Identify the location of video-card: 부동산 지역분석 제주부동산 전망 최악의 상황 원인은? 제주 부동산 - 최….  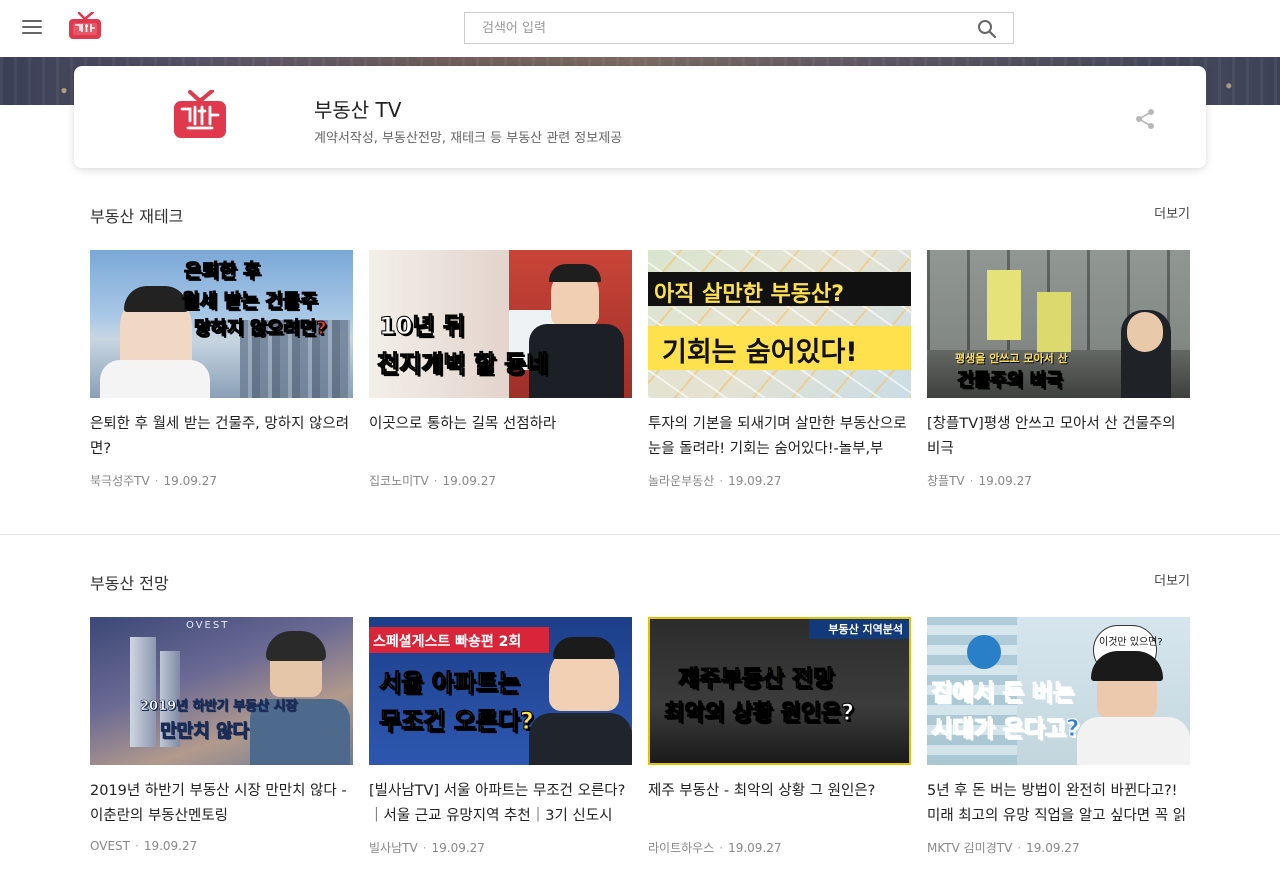
(779, 736).